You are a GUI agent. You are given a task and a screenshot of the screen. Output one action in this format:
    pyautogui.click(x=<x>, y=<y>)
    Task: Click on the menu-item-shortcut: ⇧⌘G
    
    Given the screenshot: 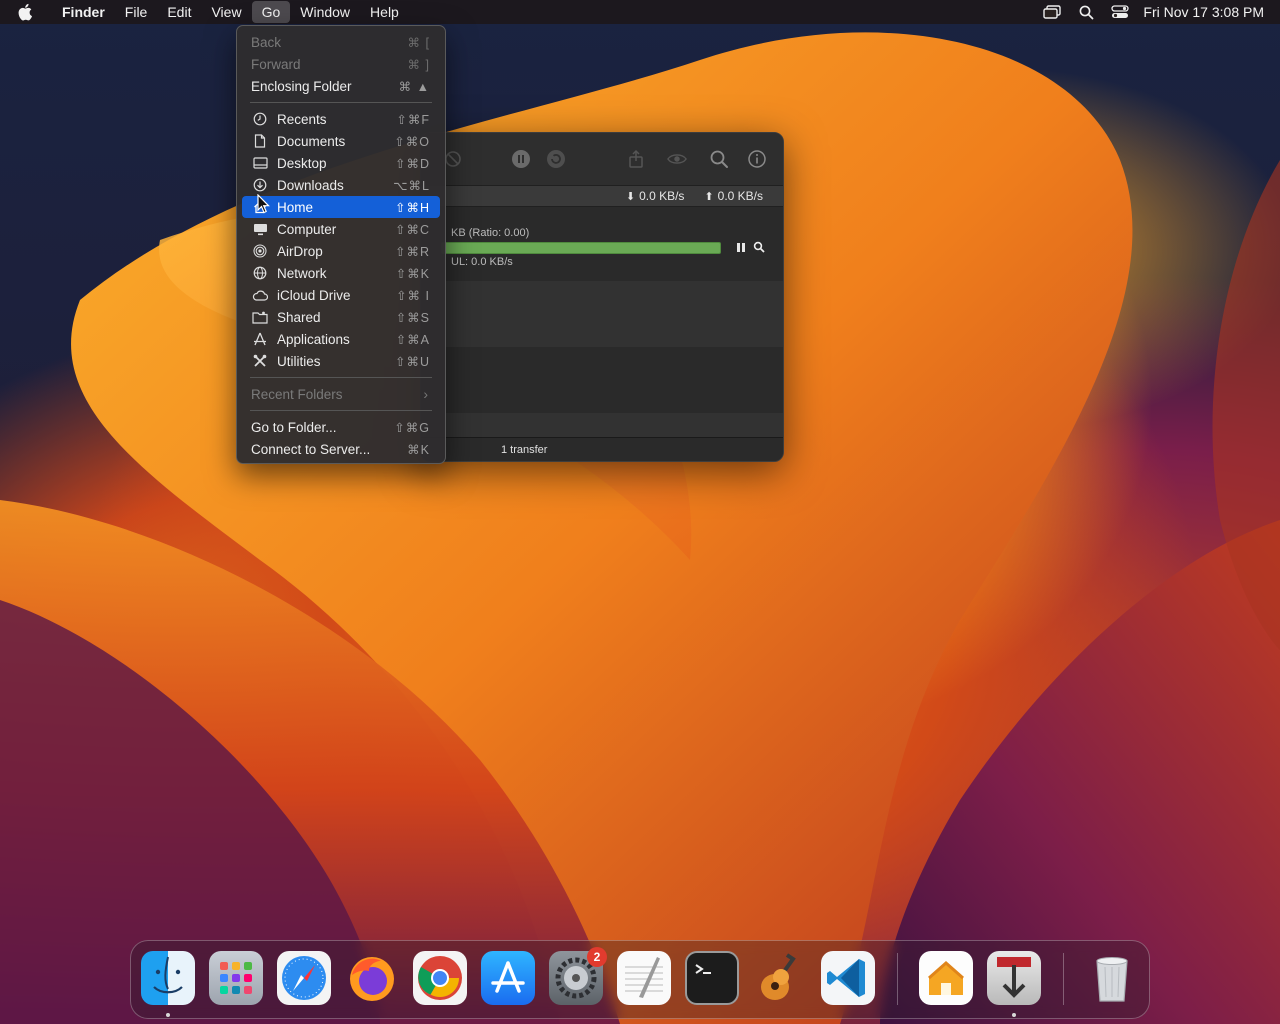 What is the action you would take?
    pyautogui.click(x=412, y=427)
    